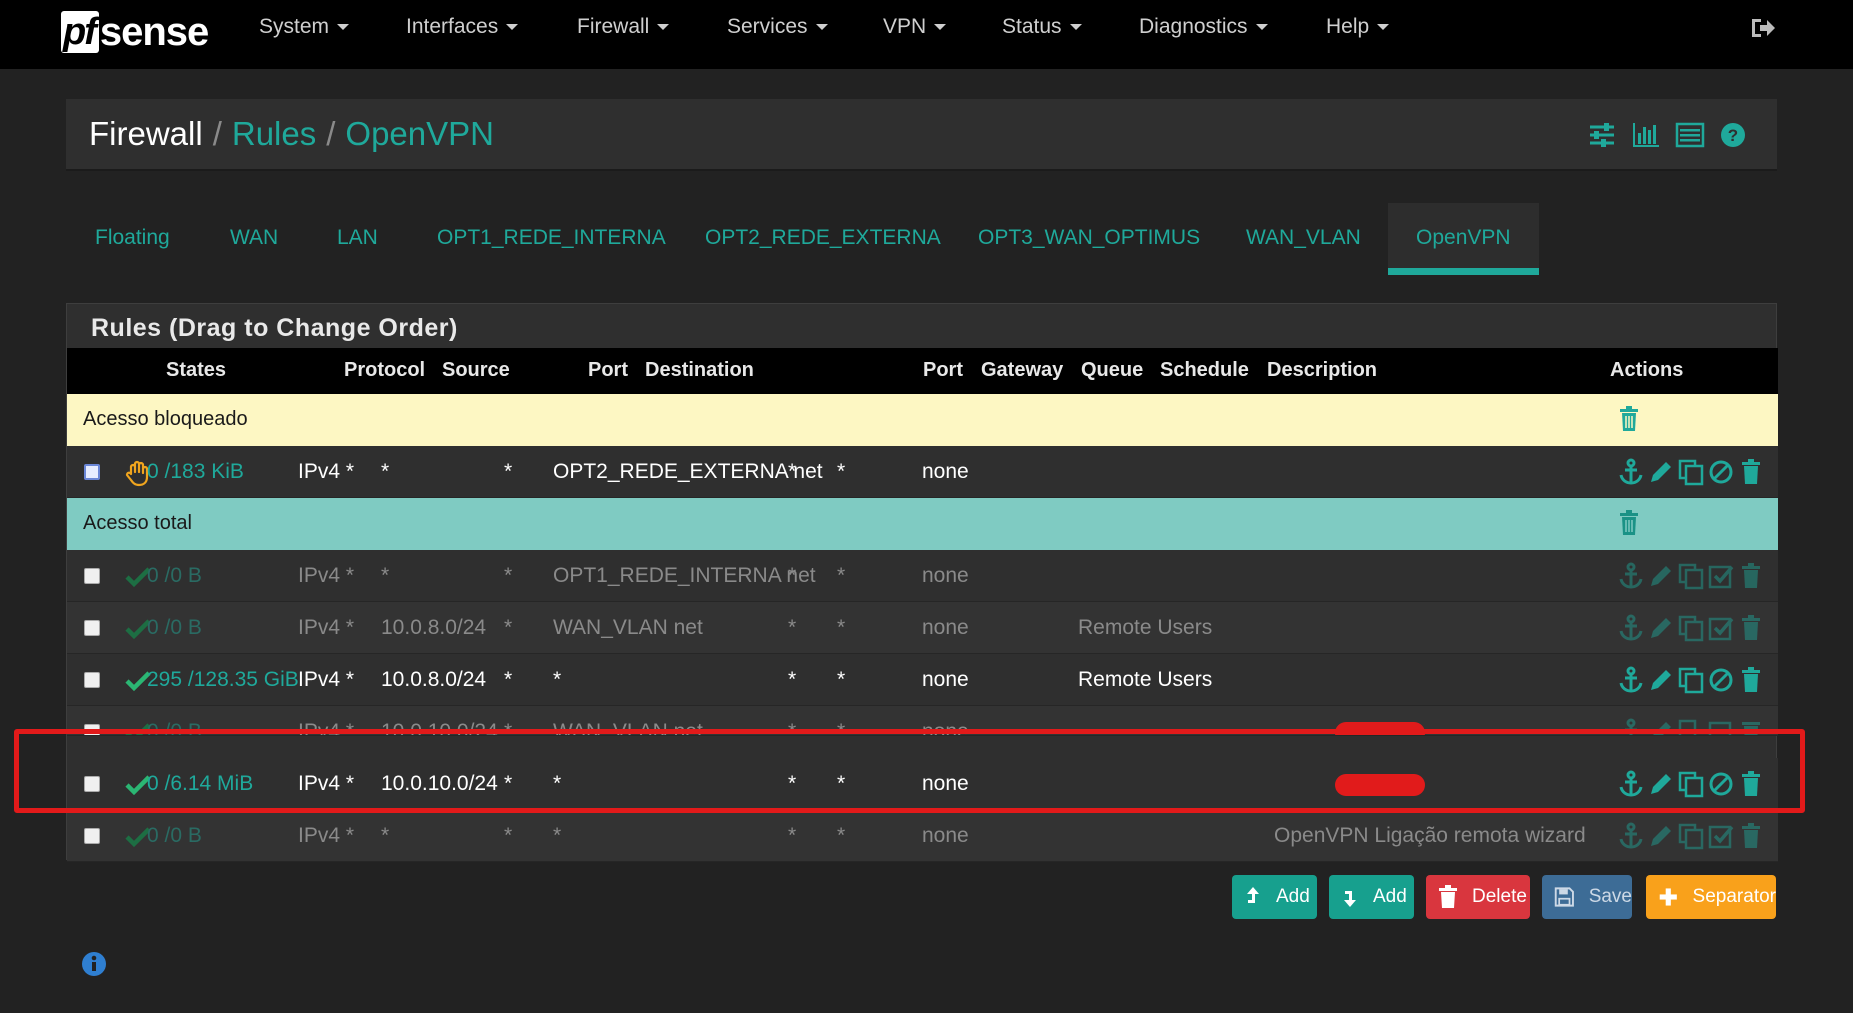 This screenshot has height=1013, width=1853. I want to click on bar-chart-icon, so click(1646, 135).